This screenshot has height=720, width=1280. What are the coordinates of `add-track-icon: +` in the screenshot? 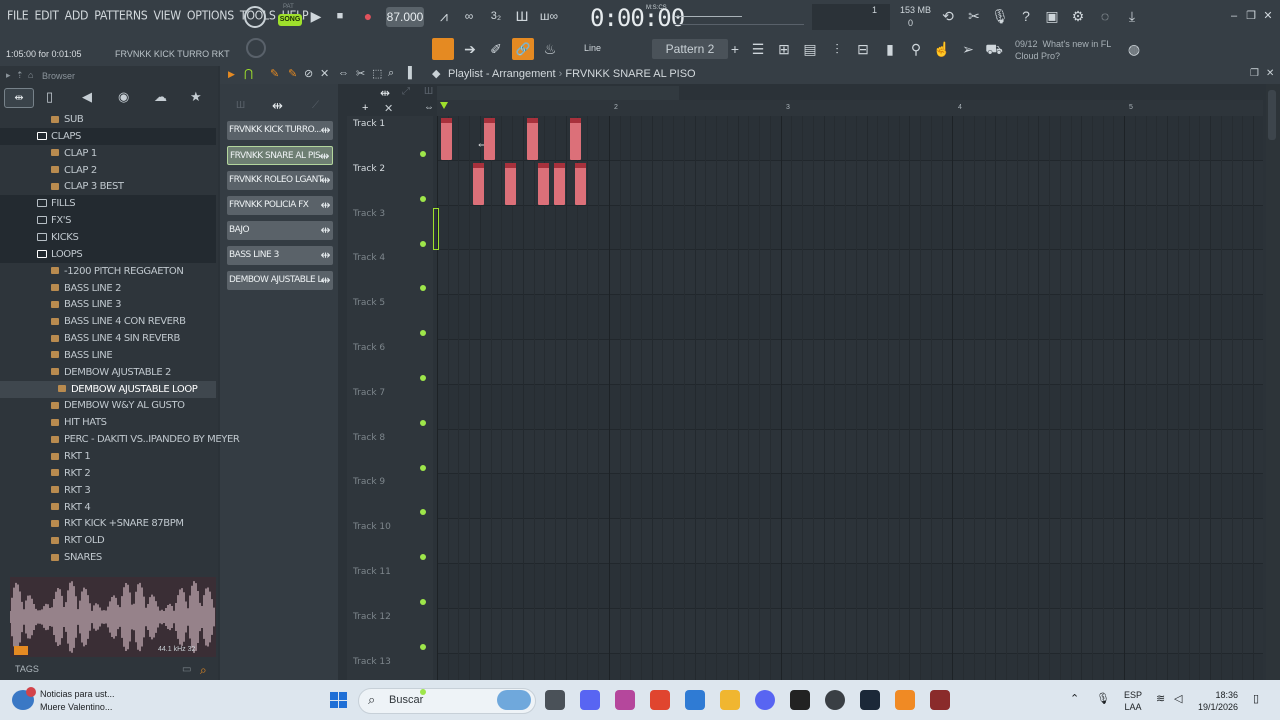 It's located at (365, 108).